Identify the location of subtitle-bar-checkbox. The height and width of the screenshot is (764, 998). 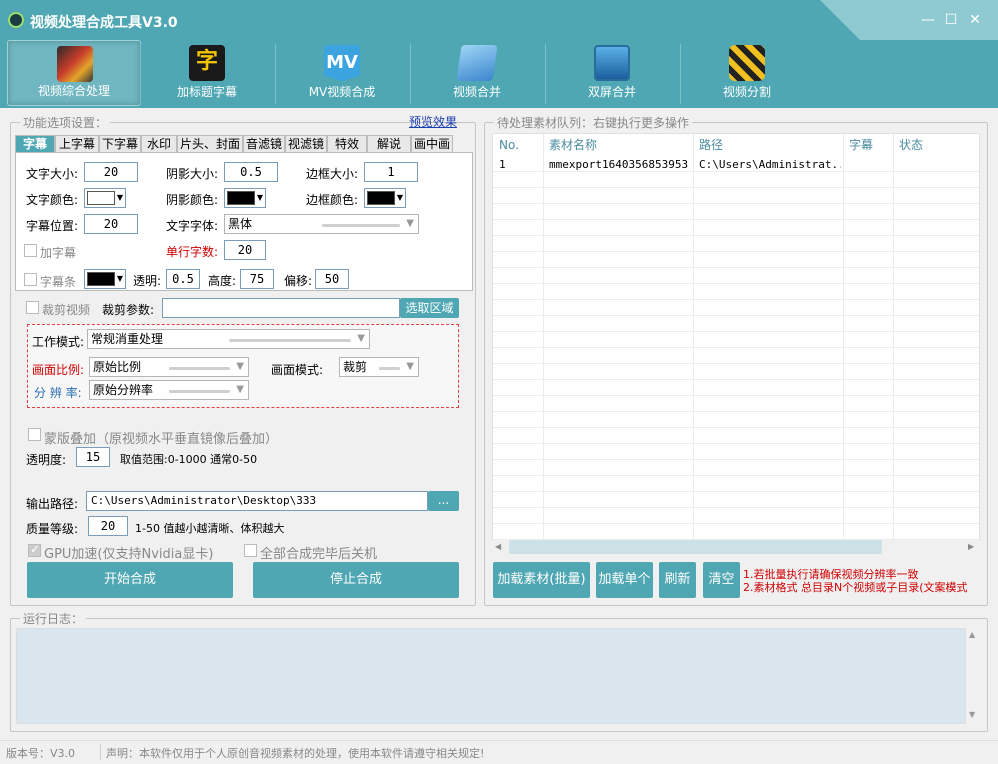
(30, 279).